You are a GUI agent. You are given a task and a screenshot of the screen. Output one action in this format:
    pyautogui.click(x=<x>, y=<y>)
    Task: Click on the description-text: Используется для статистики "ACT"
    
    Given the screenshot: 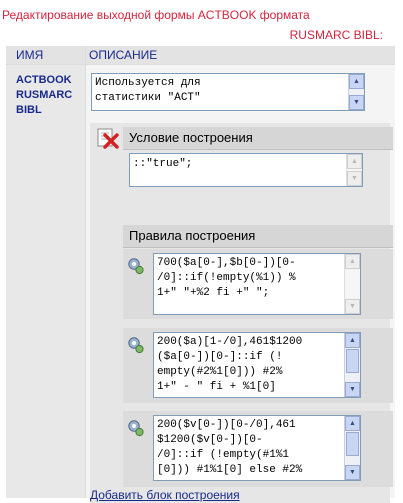 What is the action you would take?
    pyautogui.click(x=148, y=90)
    